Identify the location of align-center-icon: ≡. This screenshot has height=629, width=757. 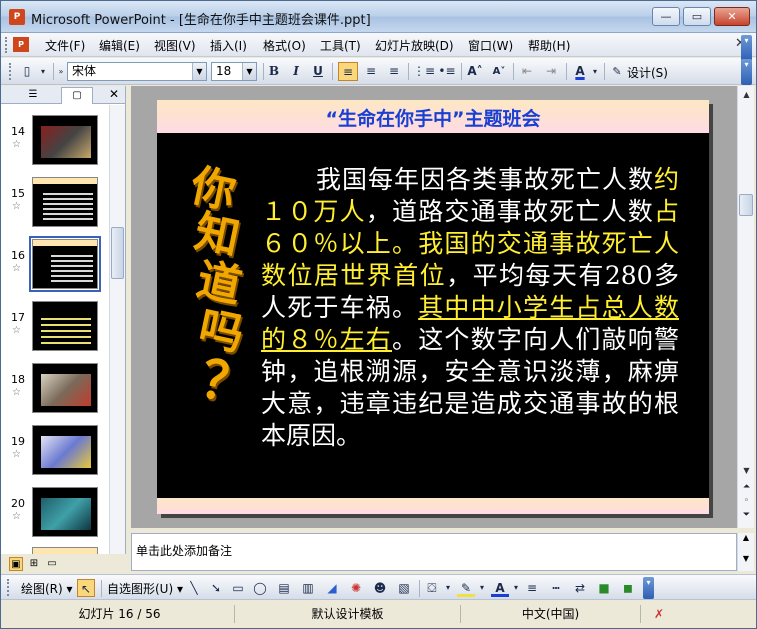
(371, 71).